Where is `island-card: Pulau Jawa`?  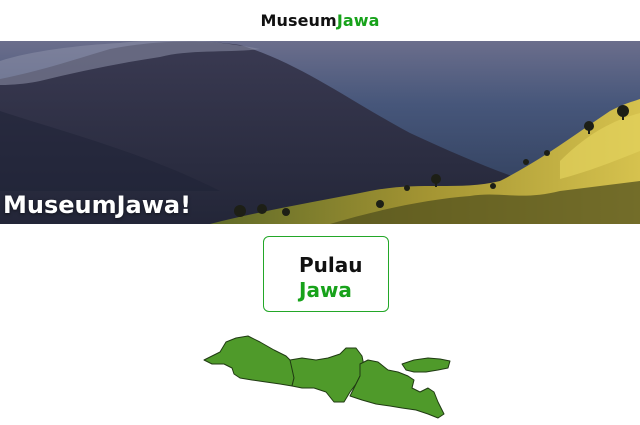
island-card: Pulau Jawa is located at coordinates (326, 274).